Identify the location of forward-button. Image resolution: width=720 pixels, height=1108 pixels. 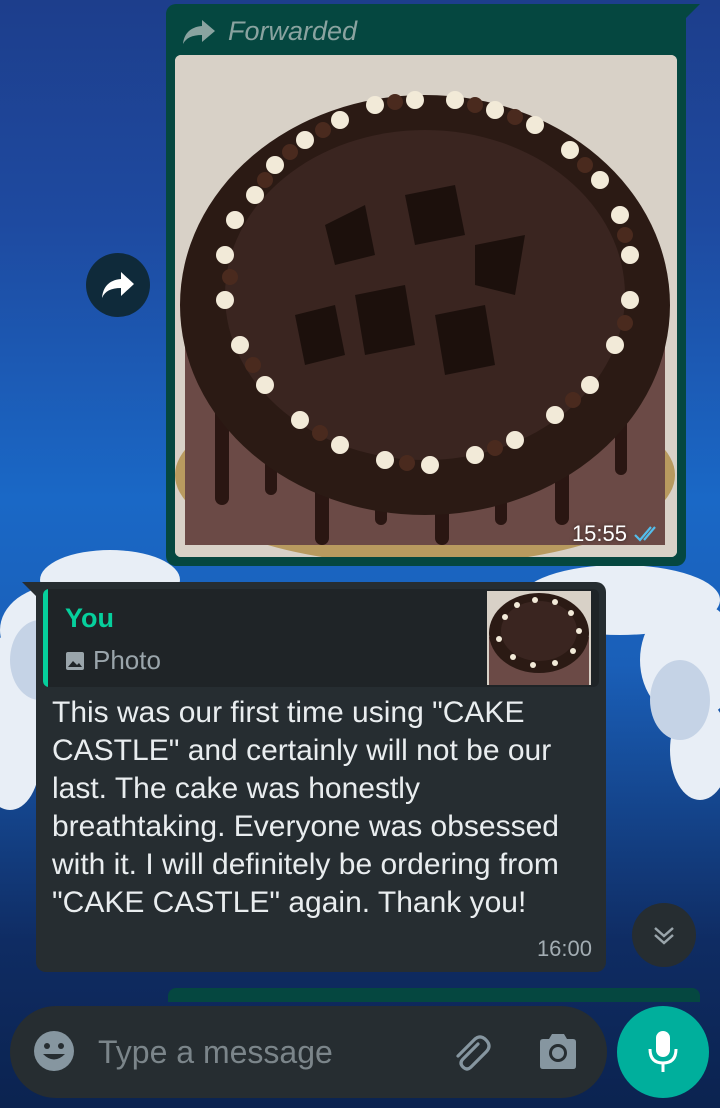
(118, 285).